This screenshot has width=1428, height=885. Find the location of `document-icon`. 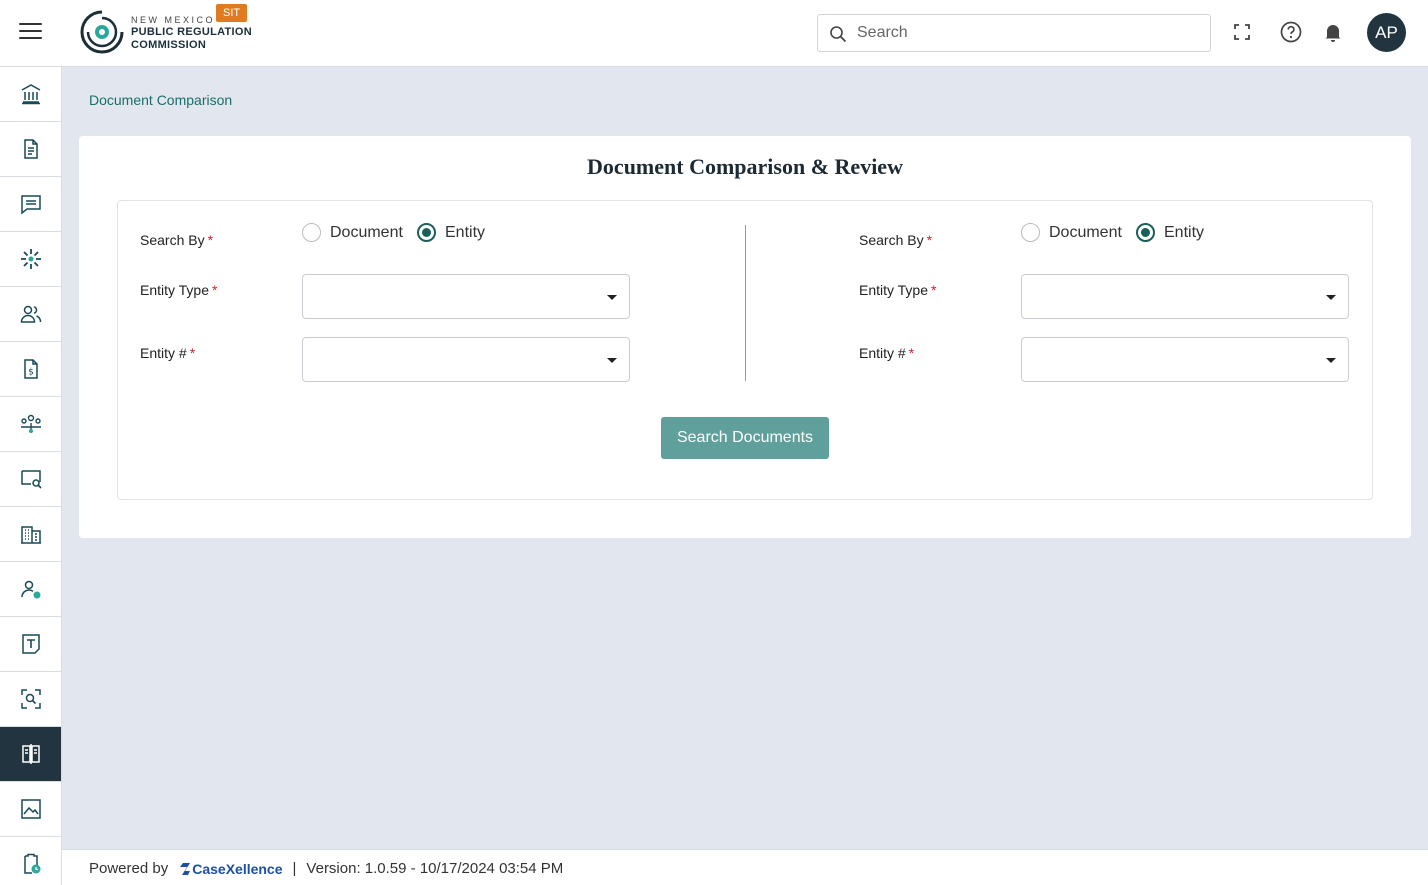

document-icon is located at coordinates (30, 149).